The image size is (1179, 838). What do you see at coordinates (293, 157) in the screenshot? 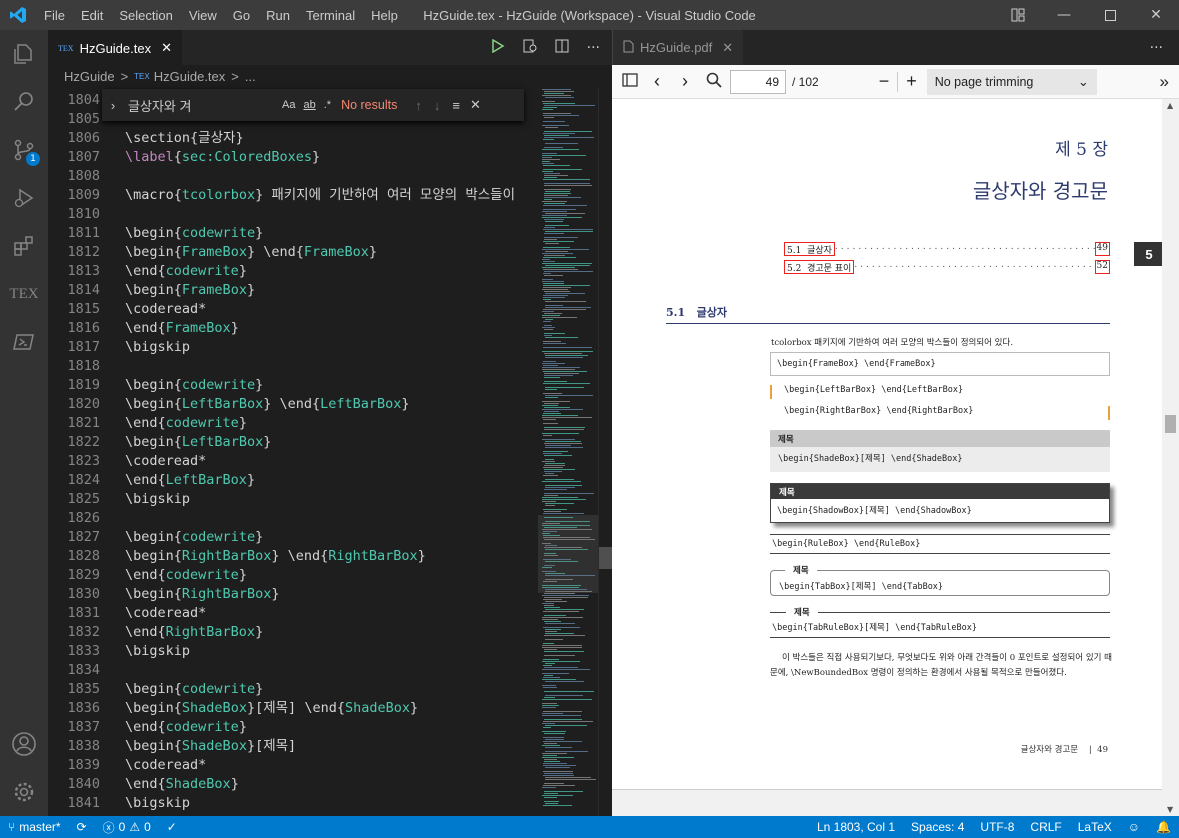
I see `code-line: 1807 \label{sec:ColoredBoxes}` at bounding box center [293, 157].